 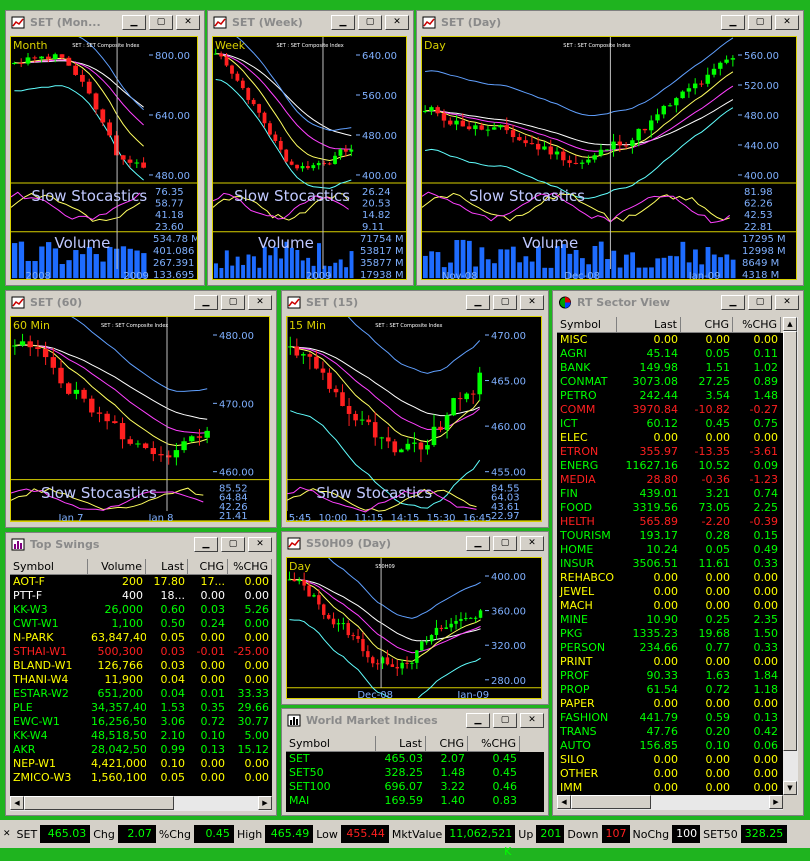 What do you see at coordinates (670, 550) in the screenshot?
I see `table-row: HOME 10.24 0.05 0.49` at bounding box center [670, 550].